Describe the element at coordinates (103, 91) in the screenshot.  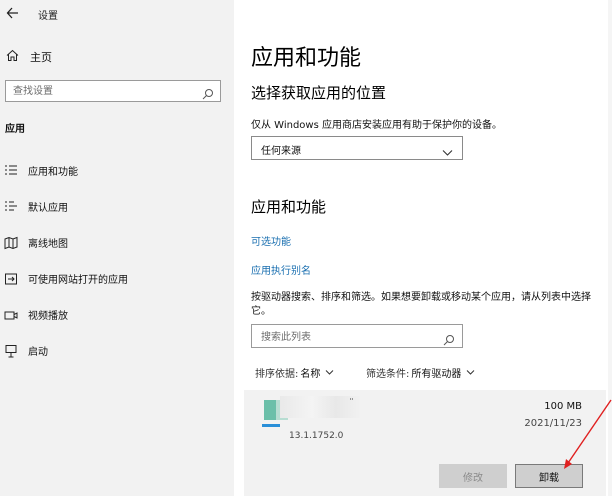
I see `settings-search-input` at that location.